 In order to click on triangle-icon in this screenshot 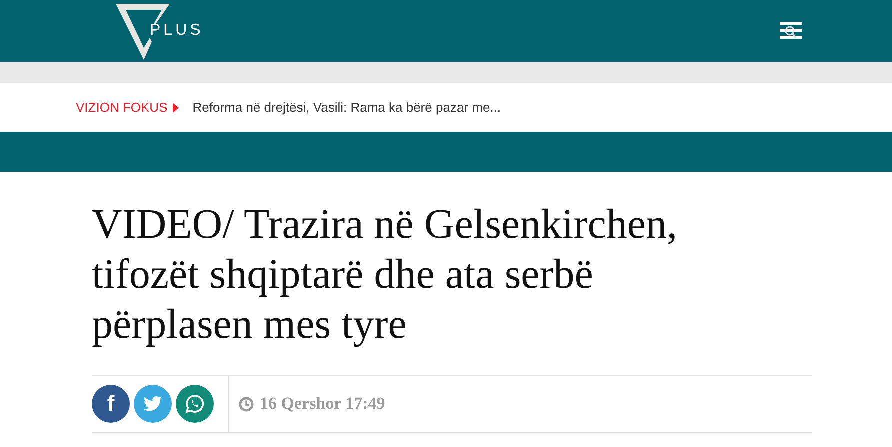, I will do `click(175, 107)`.